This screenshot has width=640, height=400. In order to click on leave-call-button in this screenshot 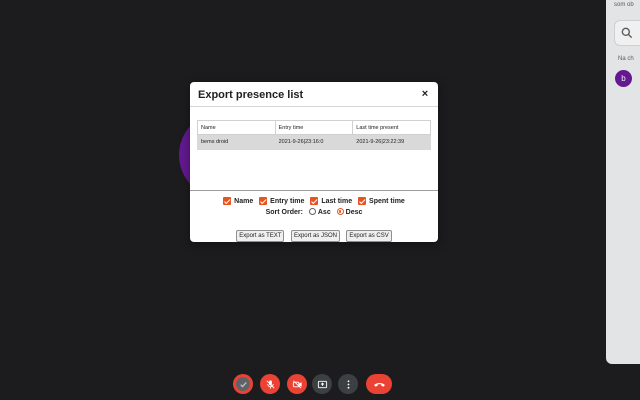, I will do `click(379, 384)`.